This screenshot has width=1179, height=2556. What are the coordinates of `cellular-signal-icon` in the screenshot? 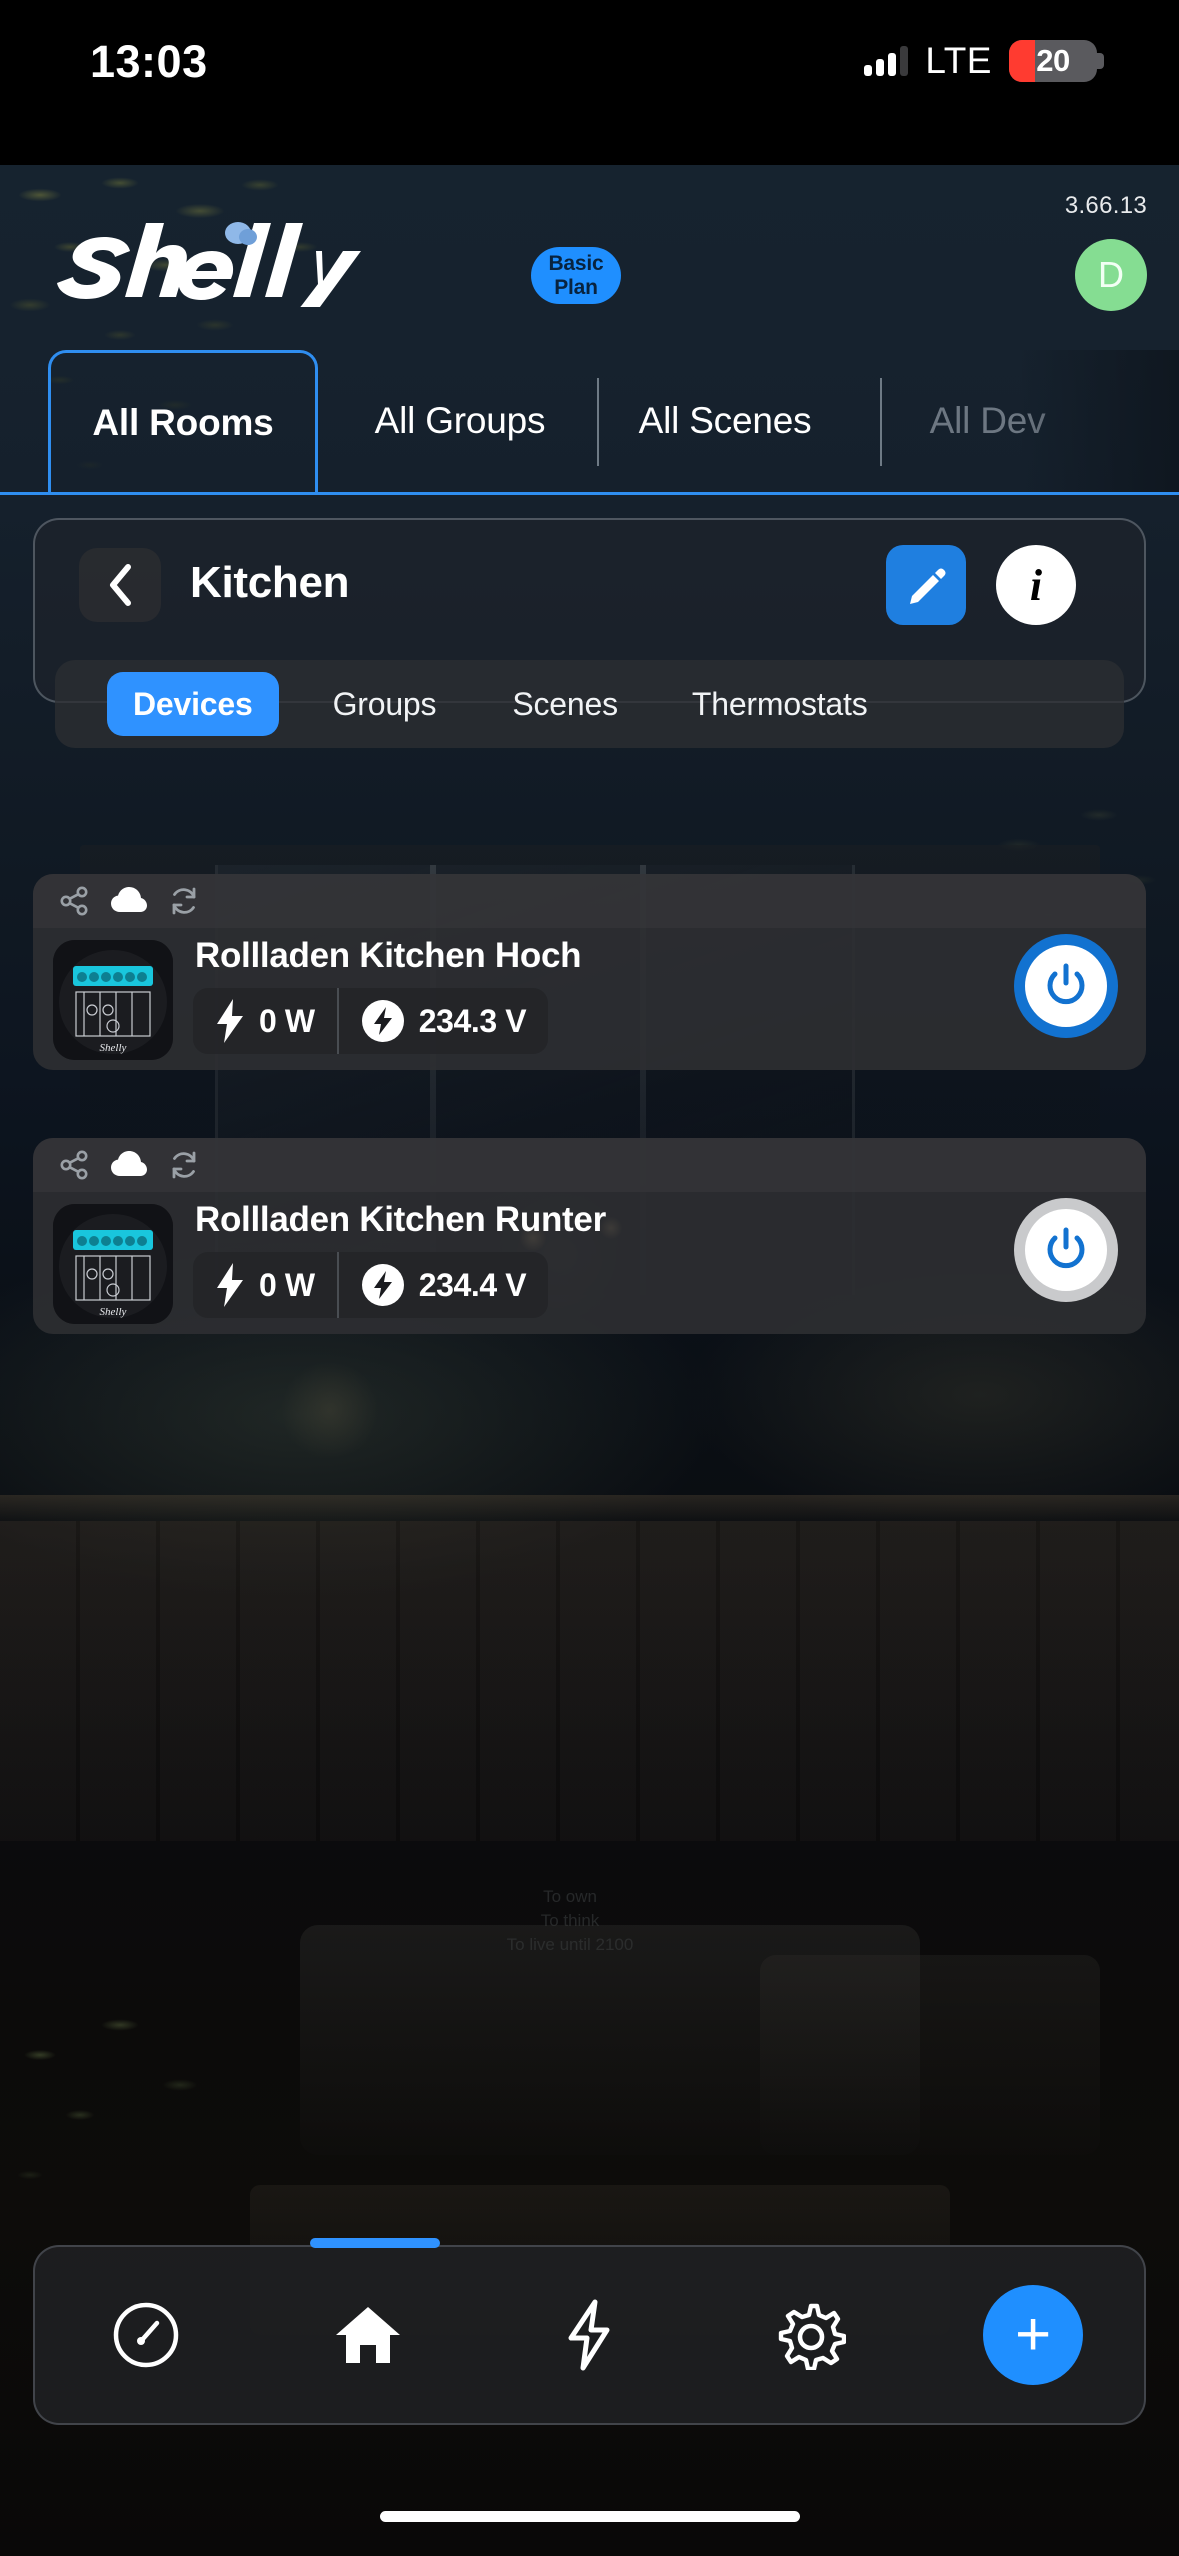 It's located at (886, 61).